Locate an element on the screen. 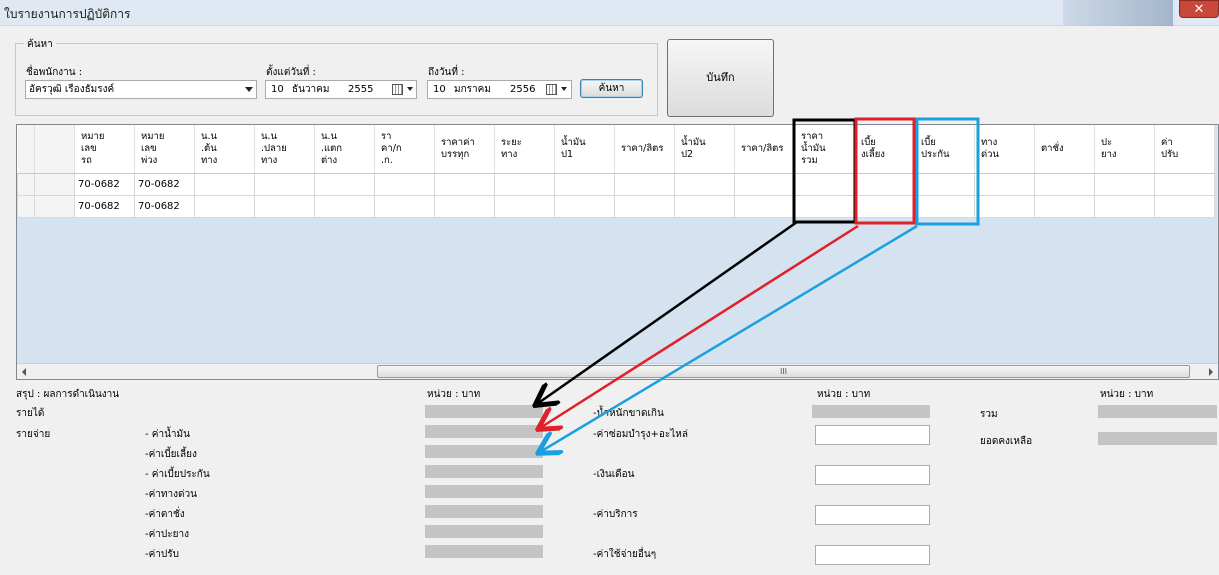  other-expense-label: -ค่าใช้จ่ายอื่นๆ is located at coordinates (625, 554).